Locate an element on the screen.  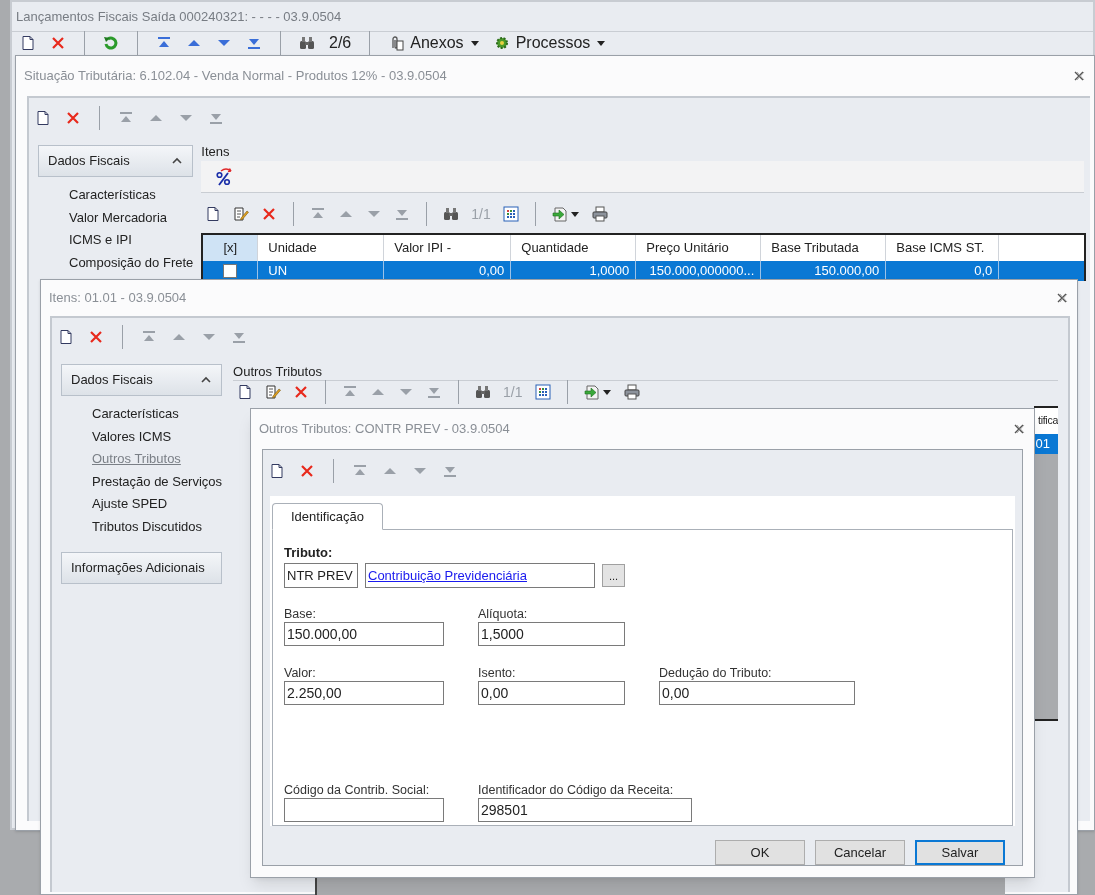
nav-link: Tributos Discutidos is located at coordinates (157, 526).